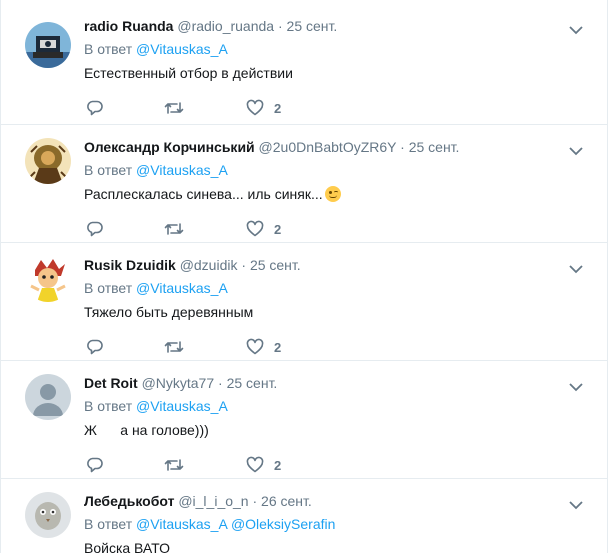  I want to click on user-fullname: Rusik Dzuidik, so click(130, 265).